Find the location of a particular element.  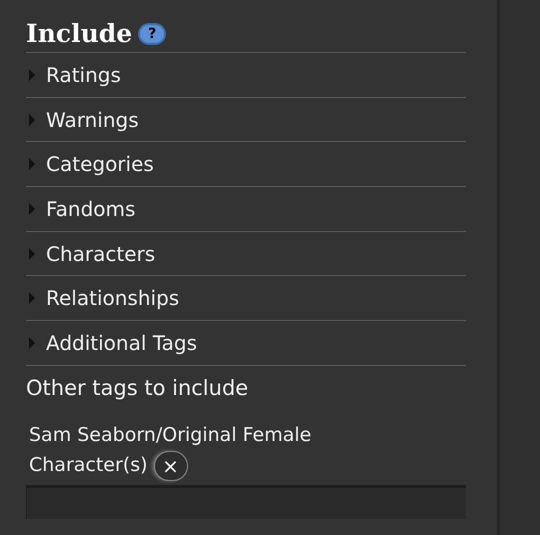

filter-toggle: Ratings is located at coordinates (73, 74).